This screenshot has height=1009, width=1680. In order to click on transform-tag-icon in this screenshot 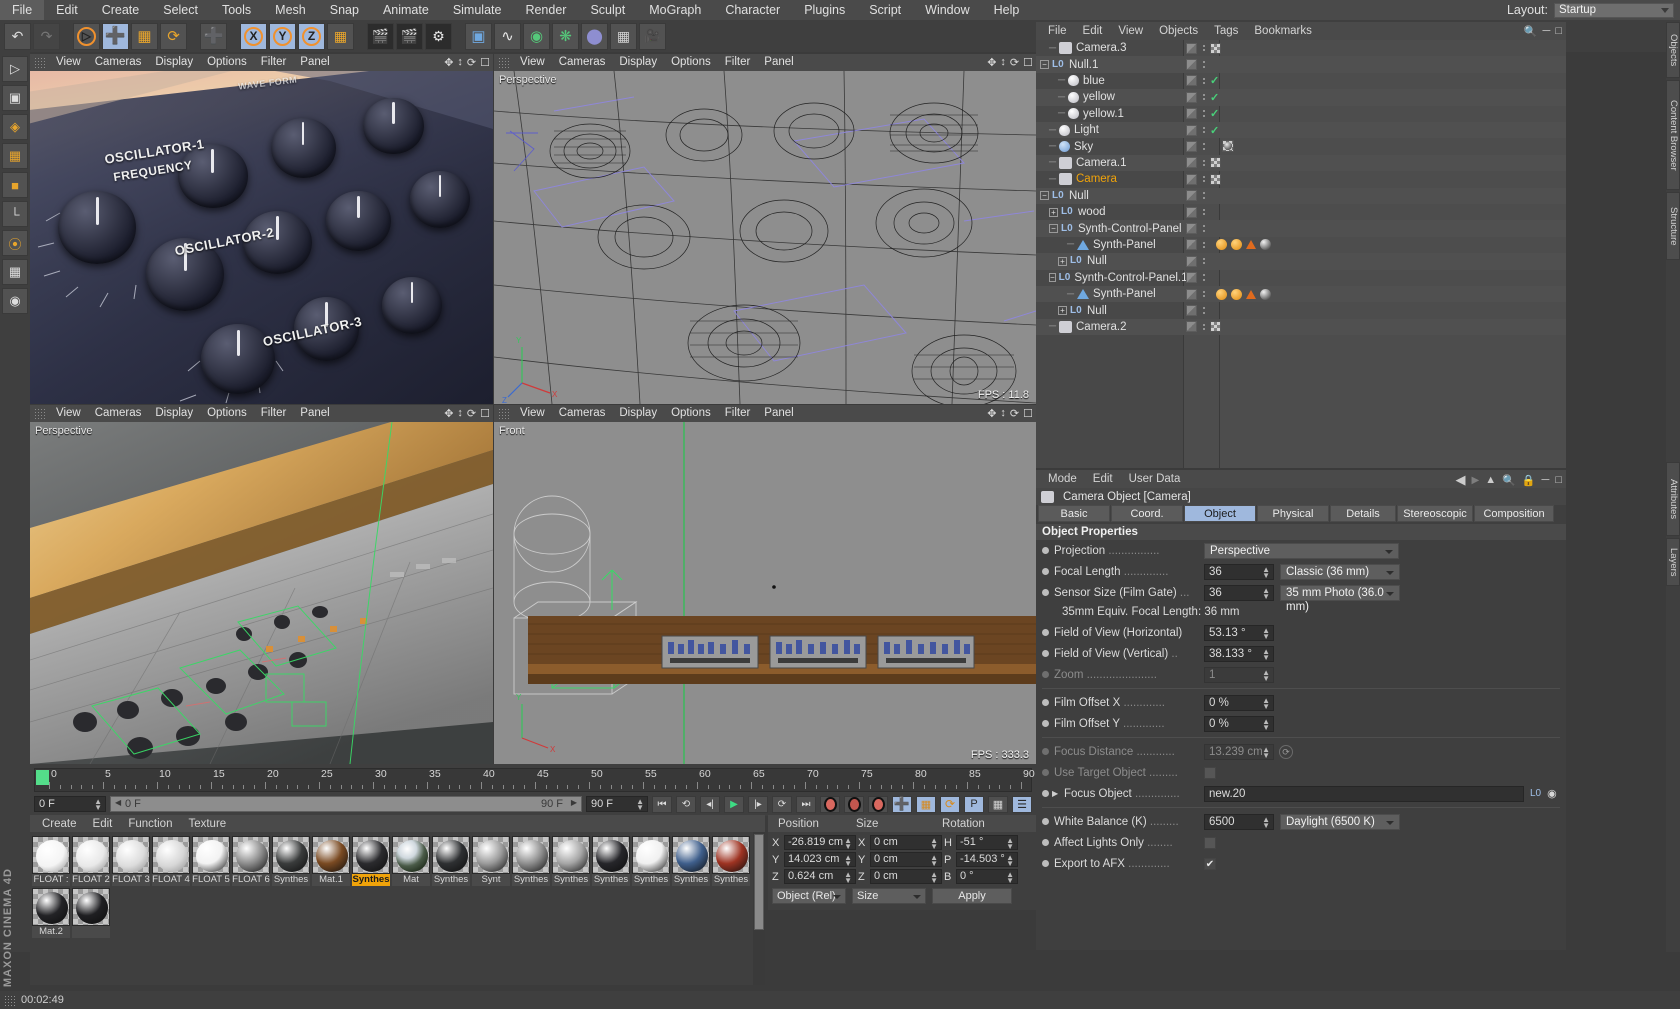, I will do `click(1215, 48)`.